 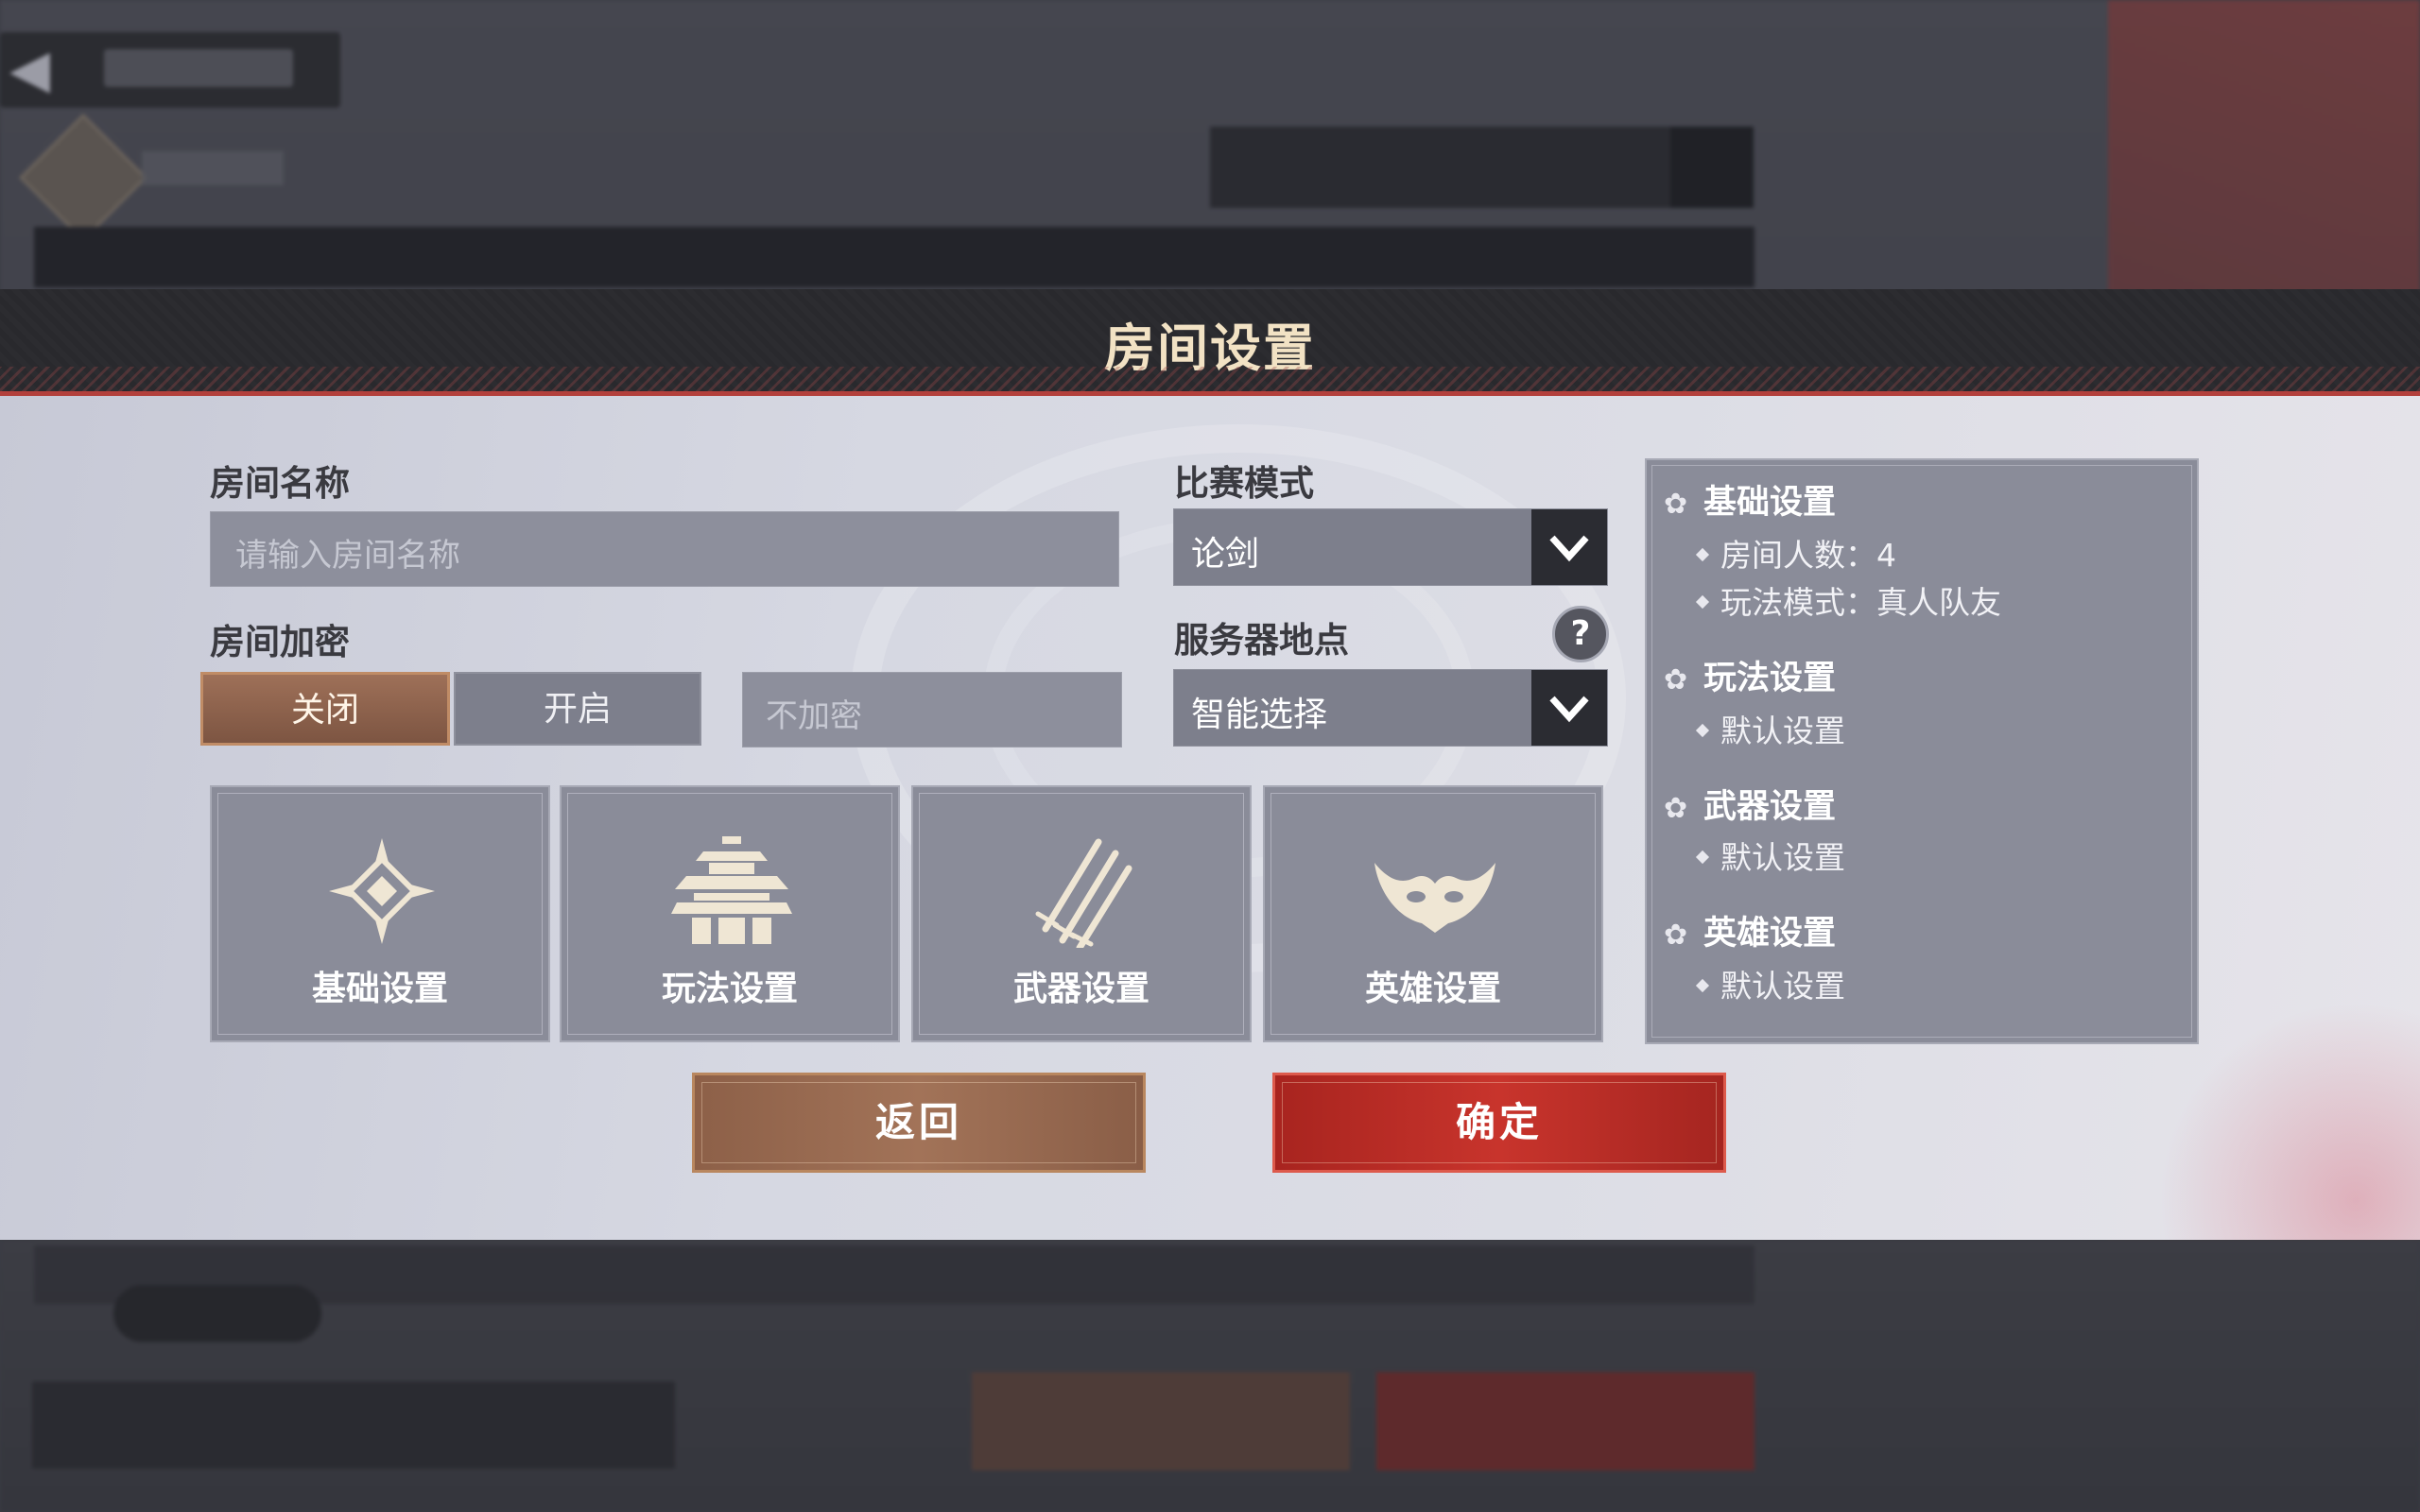 I want to click on background-thumbnail, so click(x=217, y=1313).